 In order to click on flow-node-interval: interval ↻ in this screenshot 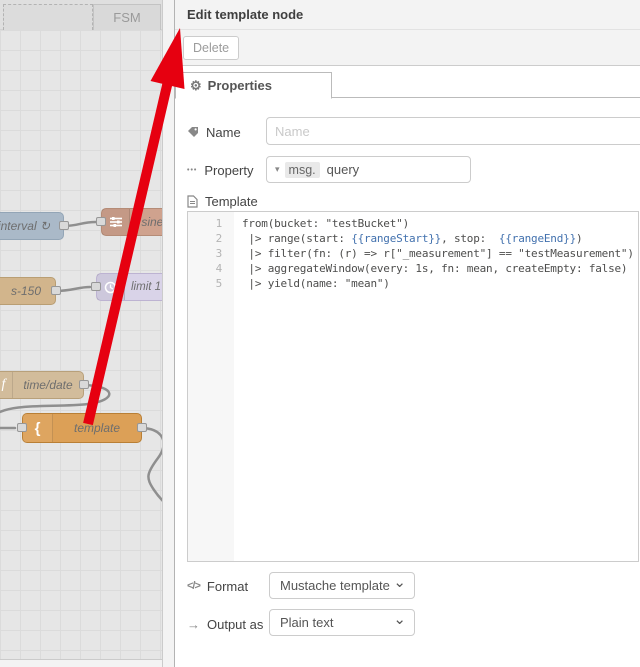, I will do `click(34, 226)`.